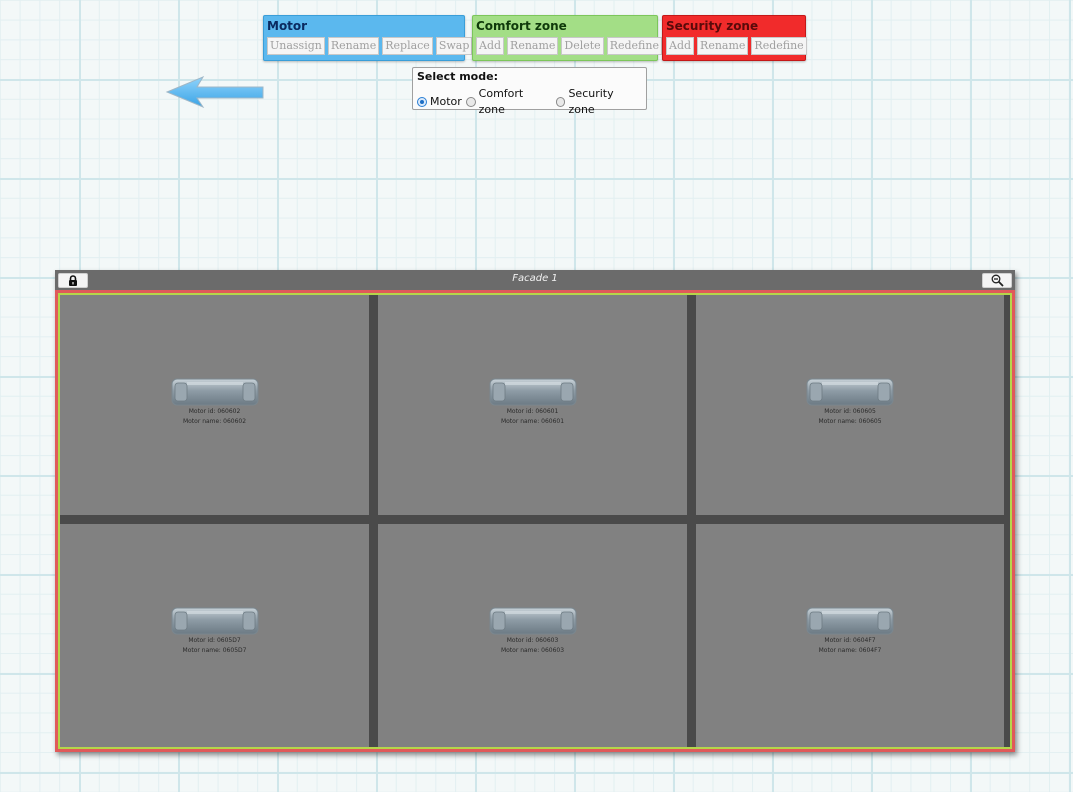 This screenshot has height=792, width=1073. I want to click on motor-window-cell: Motor id: 060605 Motor name: 060605, so click(850, 405).